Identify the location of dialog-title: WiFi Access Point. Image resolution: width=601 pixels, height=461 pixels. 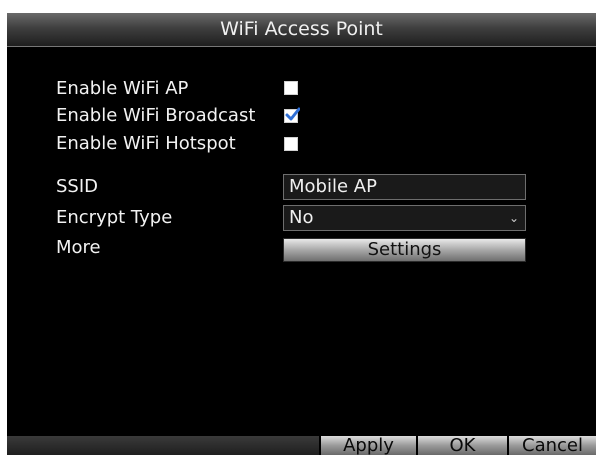
(301, 29).